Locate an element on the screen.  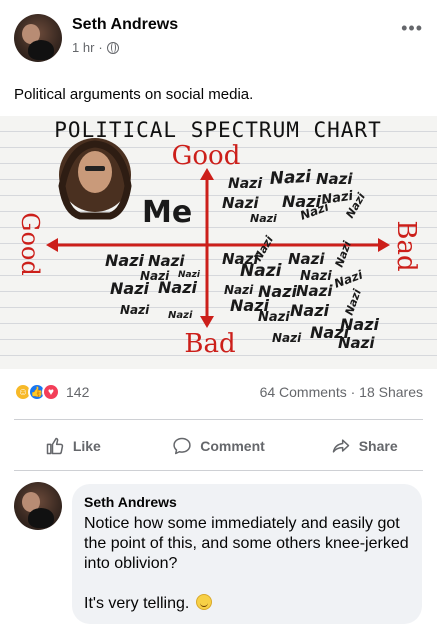
top-label: Good is located at coordinates (206, 156).